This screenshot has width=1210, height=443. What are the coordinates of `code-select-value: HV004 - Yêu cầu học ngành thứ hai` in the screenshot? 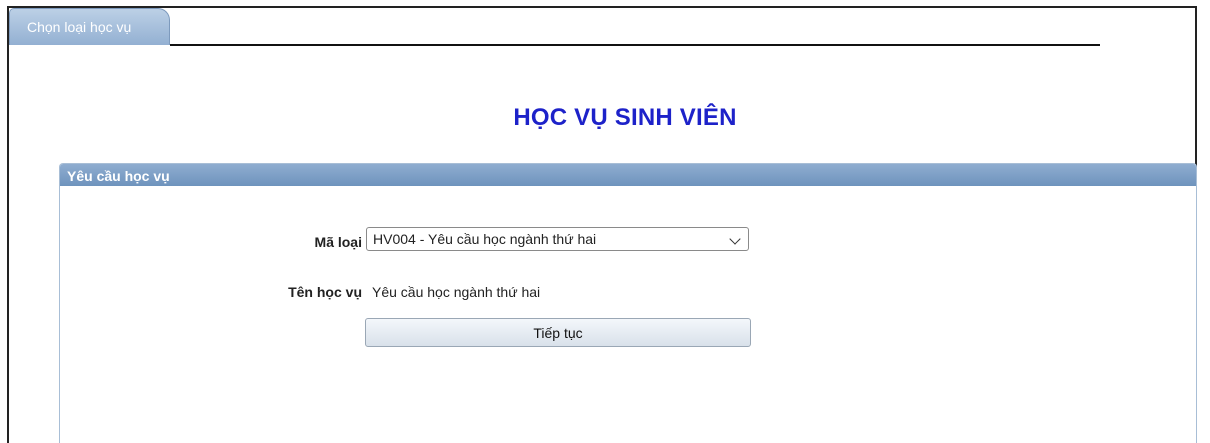 It's located at (485, 239).